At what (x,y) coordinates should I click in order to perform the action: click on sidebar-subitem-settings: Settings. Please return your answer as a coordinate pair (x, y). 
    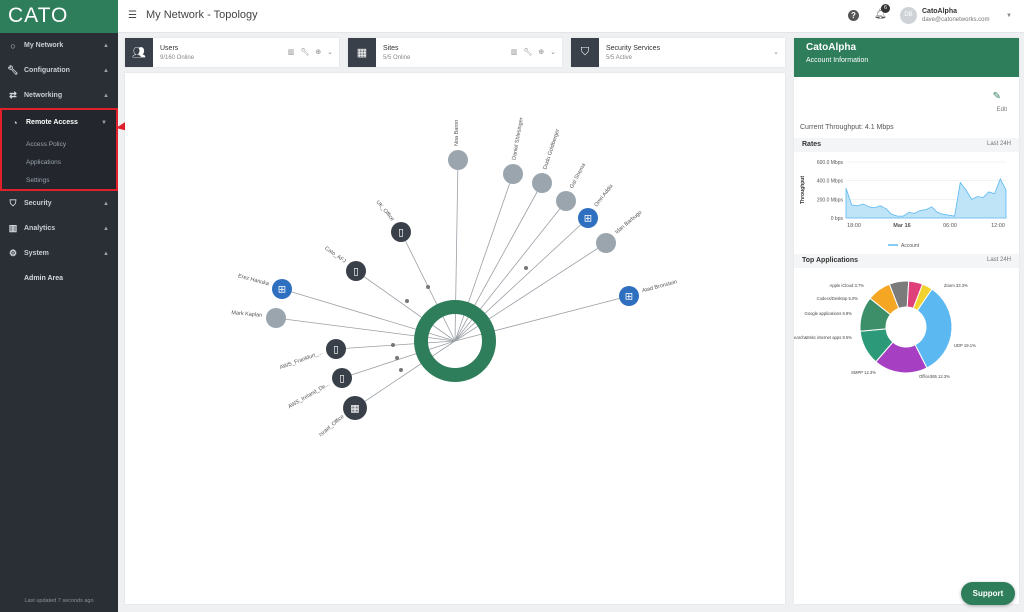
    Looking at the image, I should click on (59, 180).